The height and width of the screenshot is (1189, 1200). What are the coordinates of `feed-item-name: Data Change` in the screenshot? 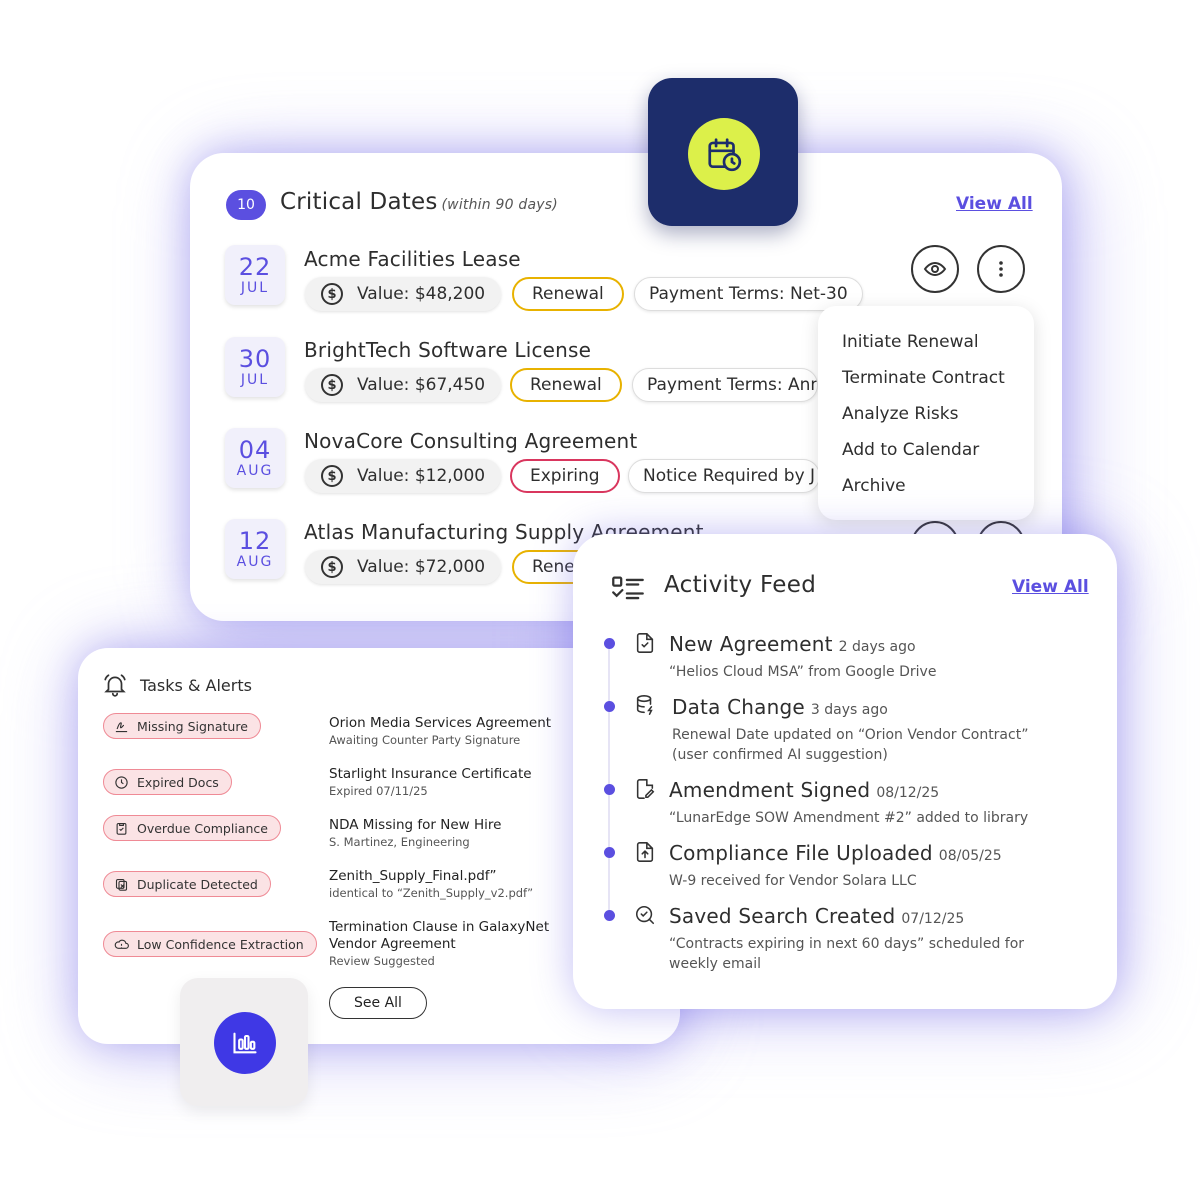 It's located at (738, 707).